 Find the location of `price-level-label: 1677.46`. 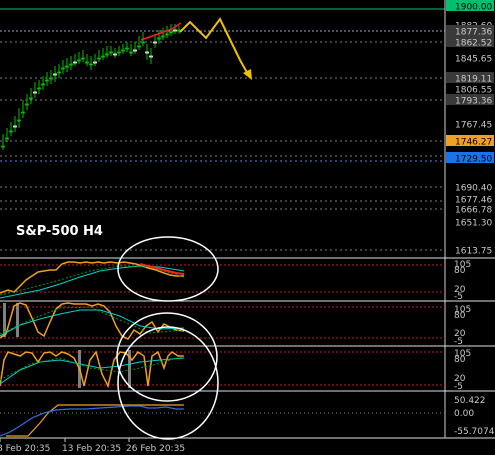

price-level-label: 1677.46 is located at coordinates (473, 201).